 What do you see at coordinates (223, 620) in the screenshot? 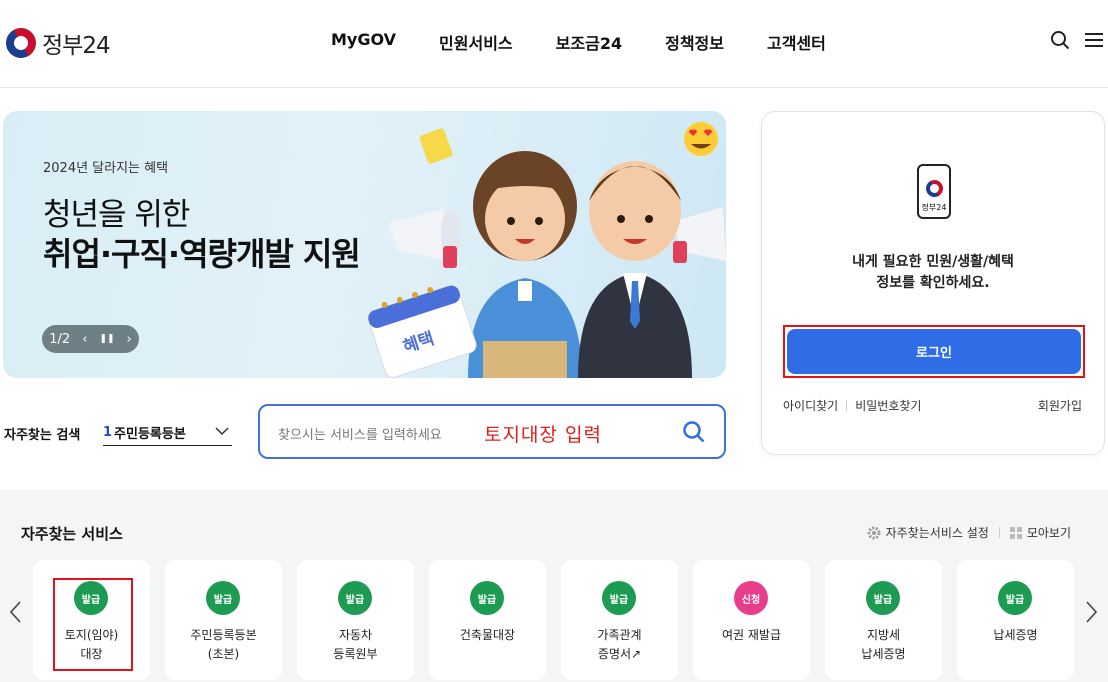
I see `service-card-resident-register: 발급 주민등록등본 (초본)` at bounding box center [223, 620].